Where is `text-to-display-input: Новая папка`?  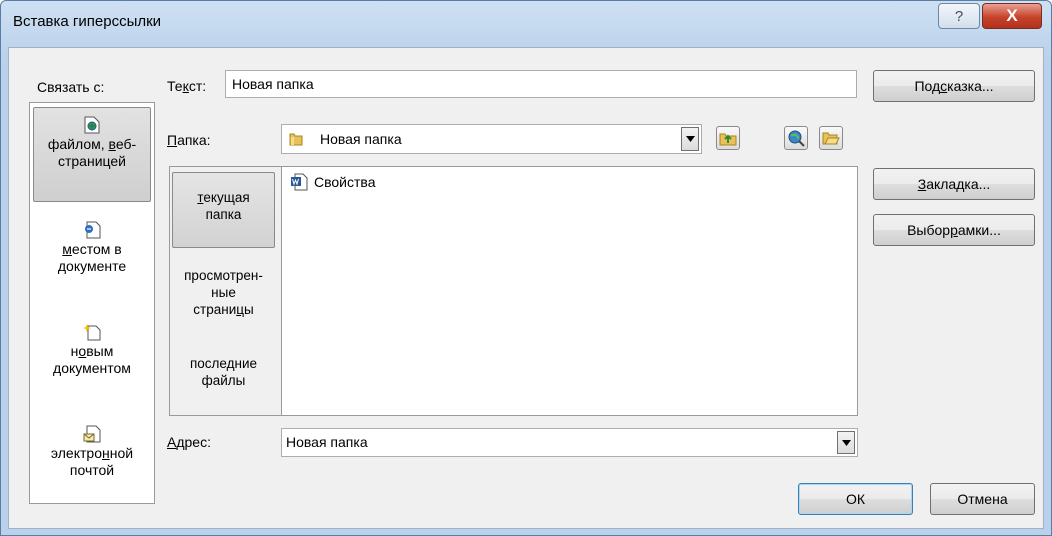
text-to-display-input: Новая папка is located at coordinates (541, 84).